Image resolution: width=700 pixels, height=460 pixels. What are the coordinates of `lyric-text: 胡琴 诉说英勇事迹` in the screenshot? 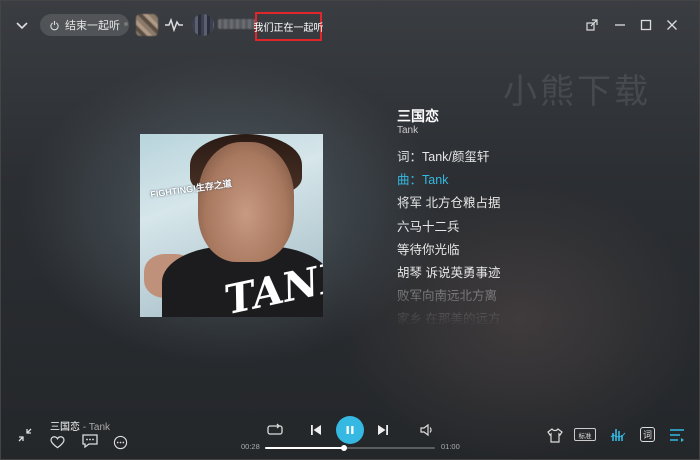 It's located at (449, 272).